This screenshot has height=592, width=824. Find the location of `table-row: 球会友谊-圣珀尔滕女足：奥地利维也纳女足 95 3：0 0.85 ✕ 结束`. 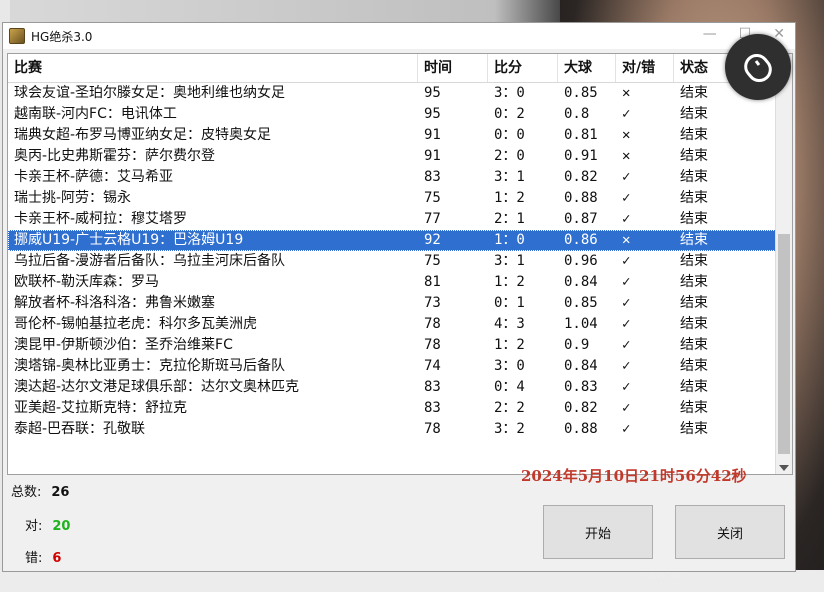

table-row: 球会友谊-圣珀尔滕女足：奥地利维也纳女足 95 3：0 0.85 ✕ 结束 is located at coordinates (400, 93).